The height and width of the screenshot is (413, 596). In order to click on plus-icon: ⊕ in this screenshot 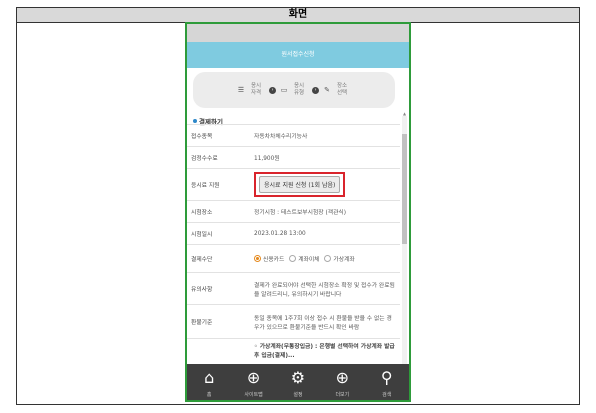, I will do `click(342, 378)`.